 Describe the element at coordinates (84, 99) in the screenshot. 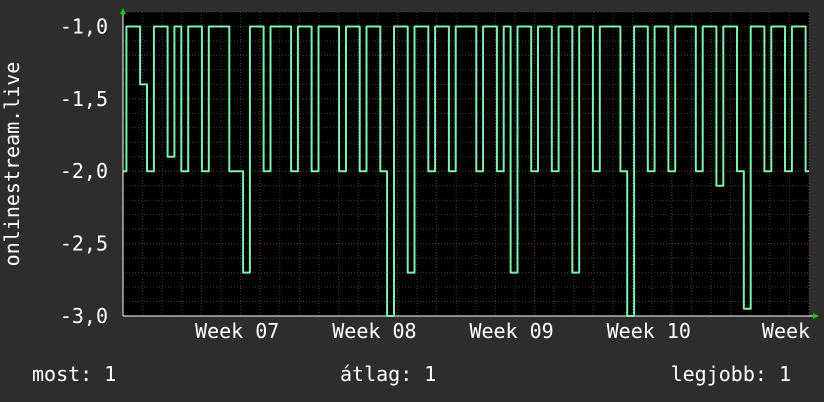

I see `y-tick-label: -1,5` at that location.